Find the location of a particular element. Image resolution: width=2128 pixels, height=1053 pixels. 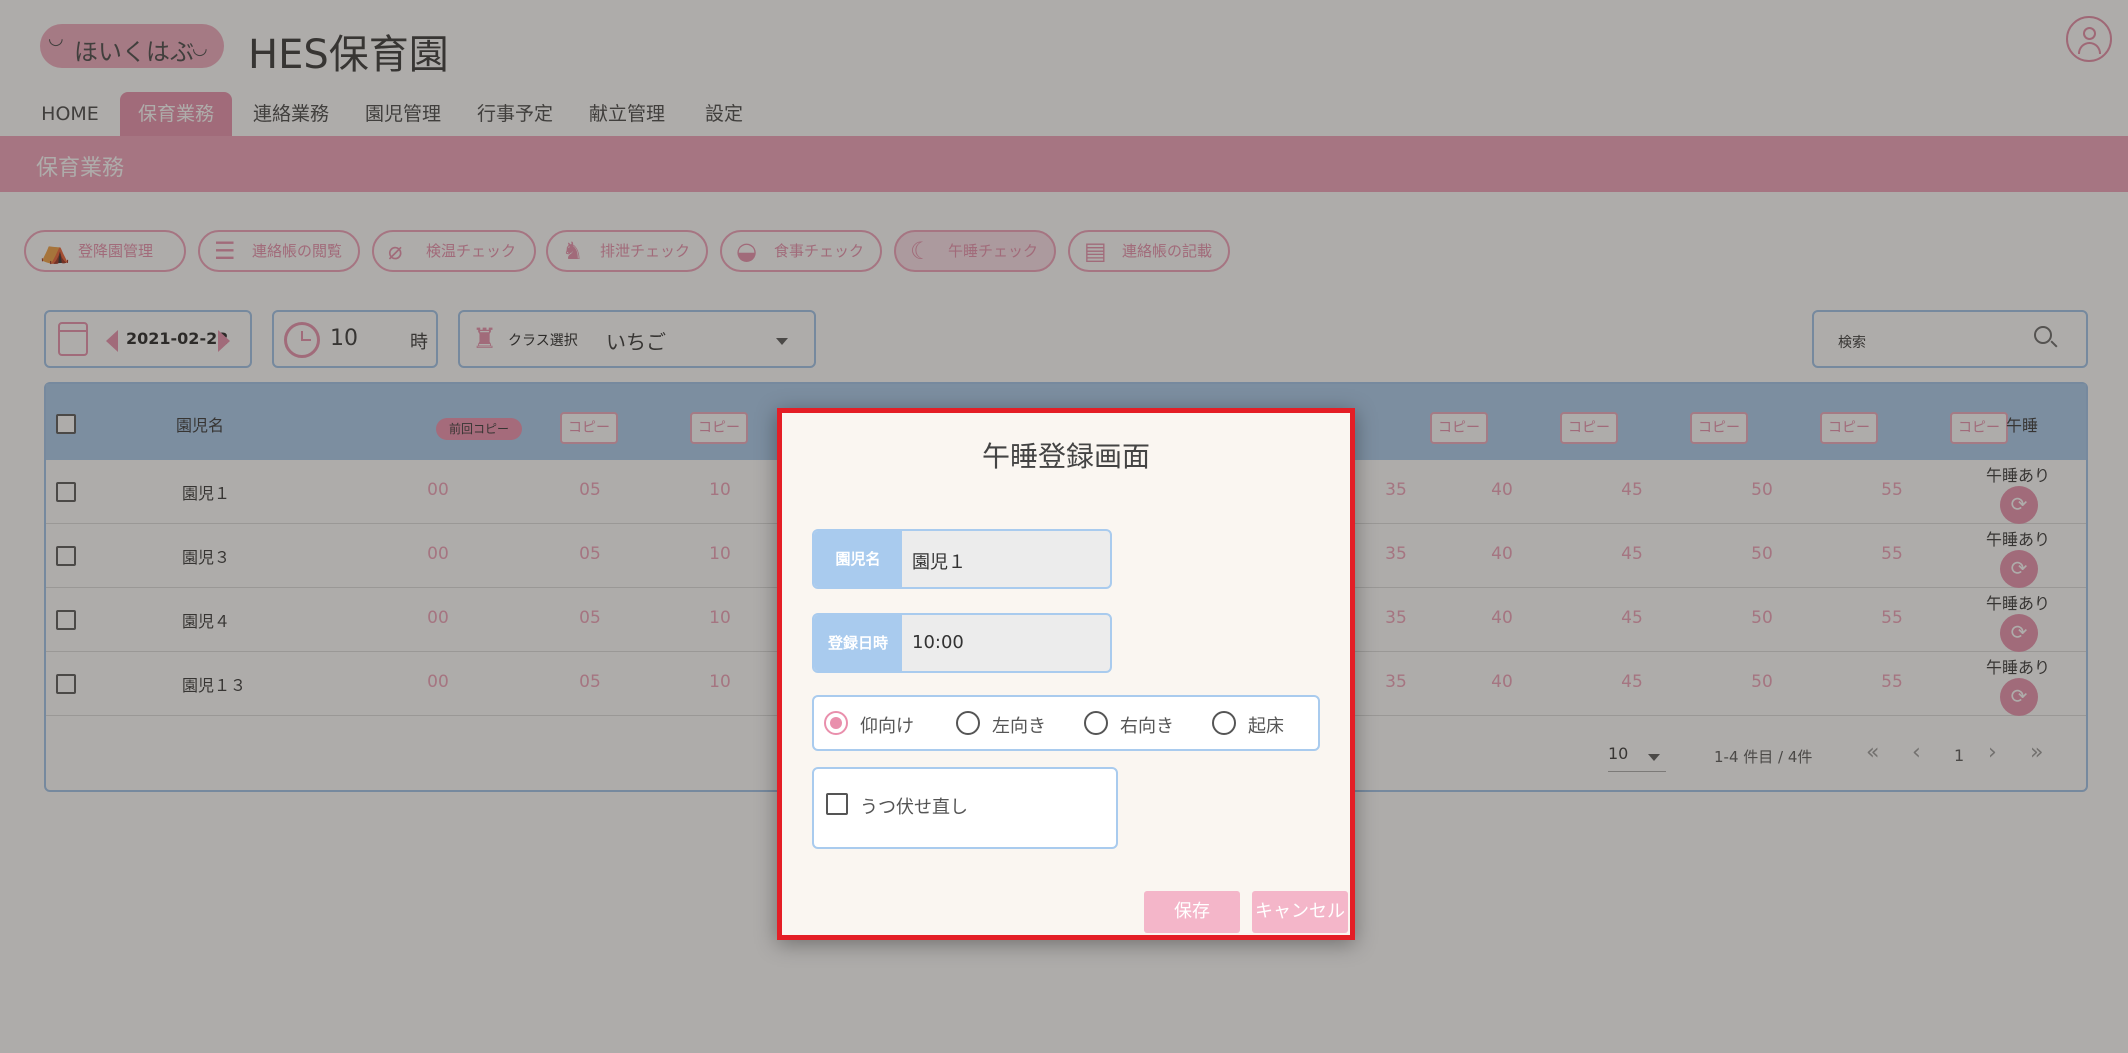

radio-label: 右向き is located at coordinates (1147, 726).